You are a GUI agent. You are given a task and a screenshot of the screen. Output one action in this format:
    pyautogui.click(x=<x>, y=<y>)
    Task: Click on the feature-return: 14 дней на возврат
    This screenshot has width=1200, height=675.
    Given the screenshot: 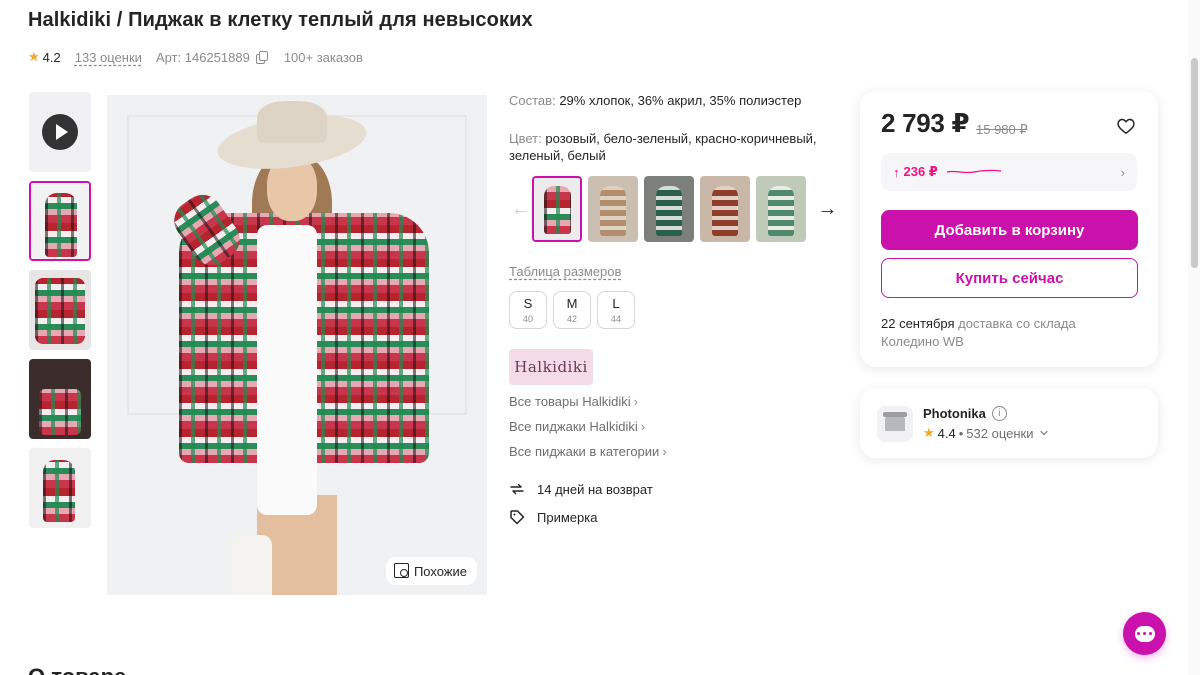 What is the action you would take?
    pyautogui.click(x=581, y=489)
    